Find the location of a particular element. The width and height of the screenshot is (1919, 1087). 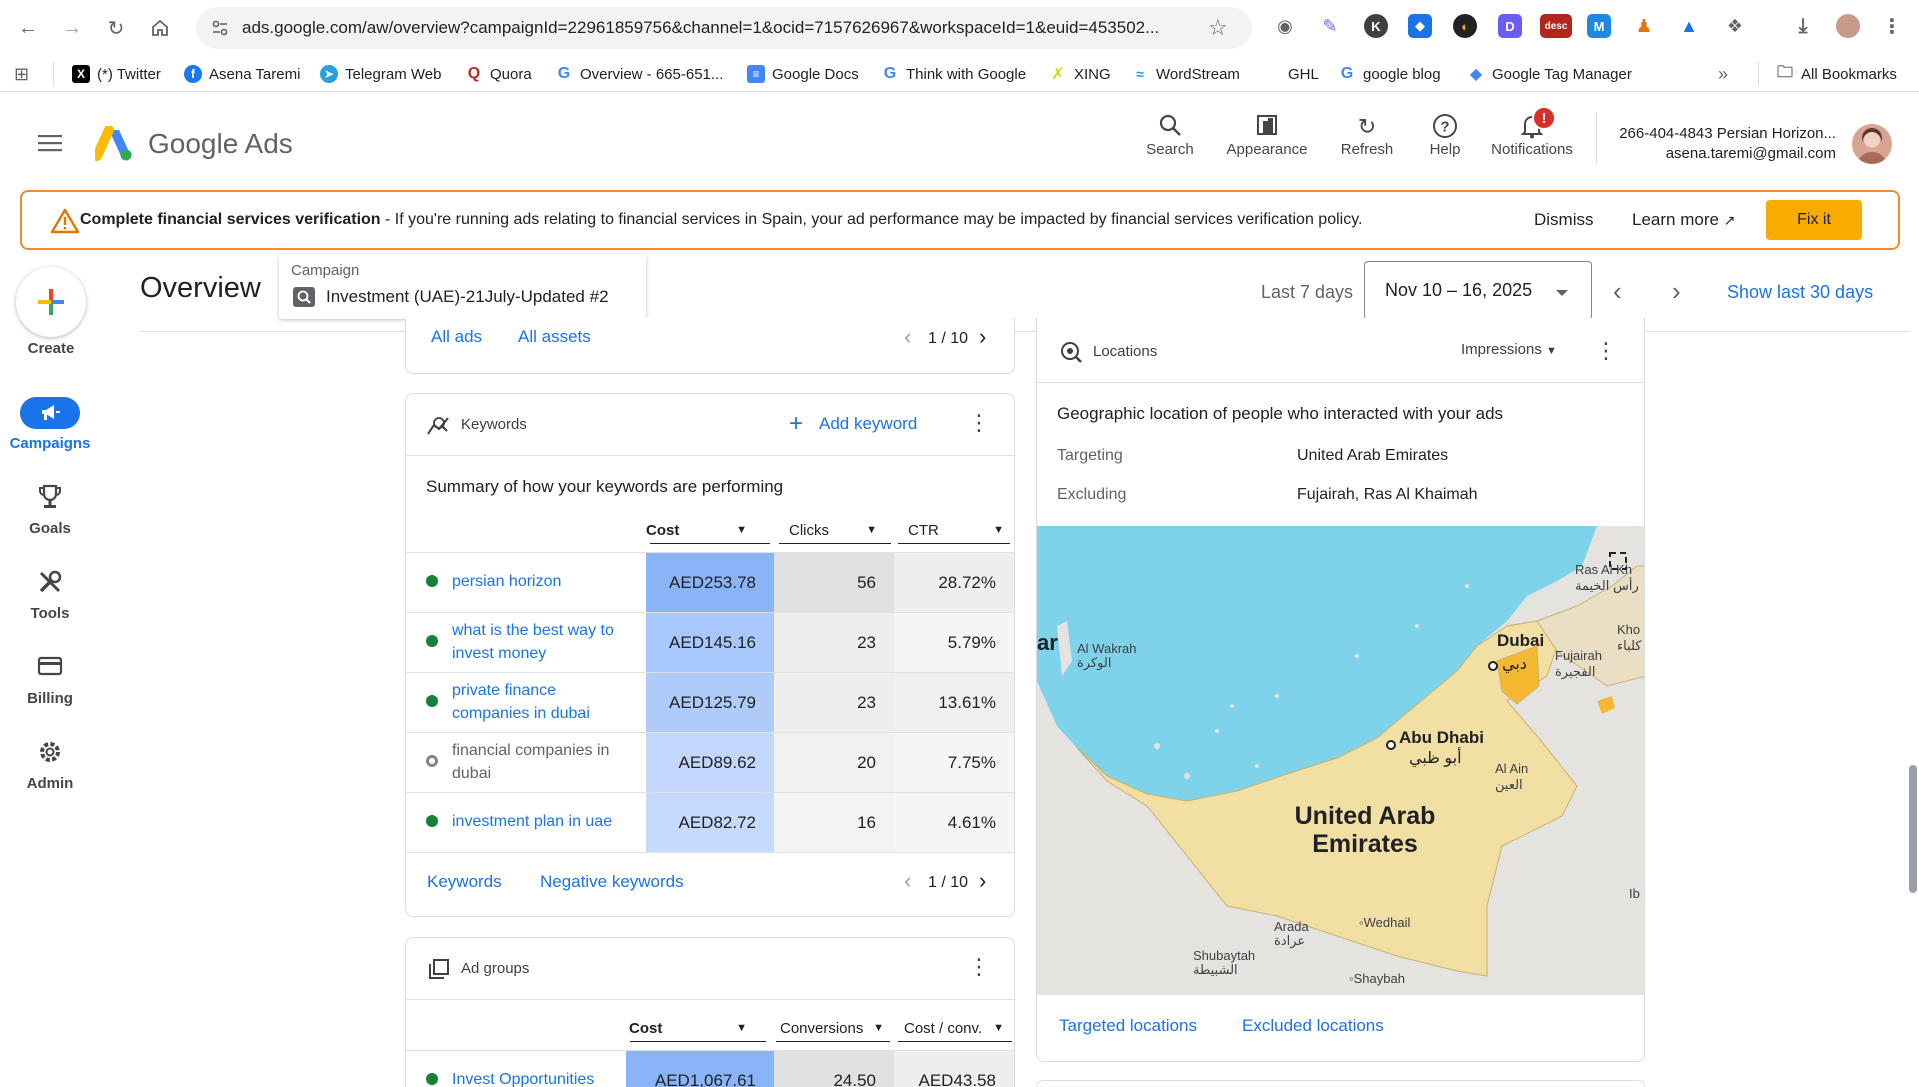

table-row: investment plan in uae AED82.72 16 4.61% is located at coordinates (710, 822).